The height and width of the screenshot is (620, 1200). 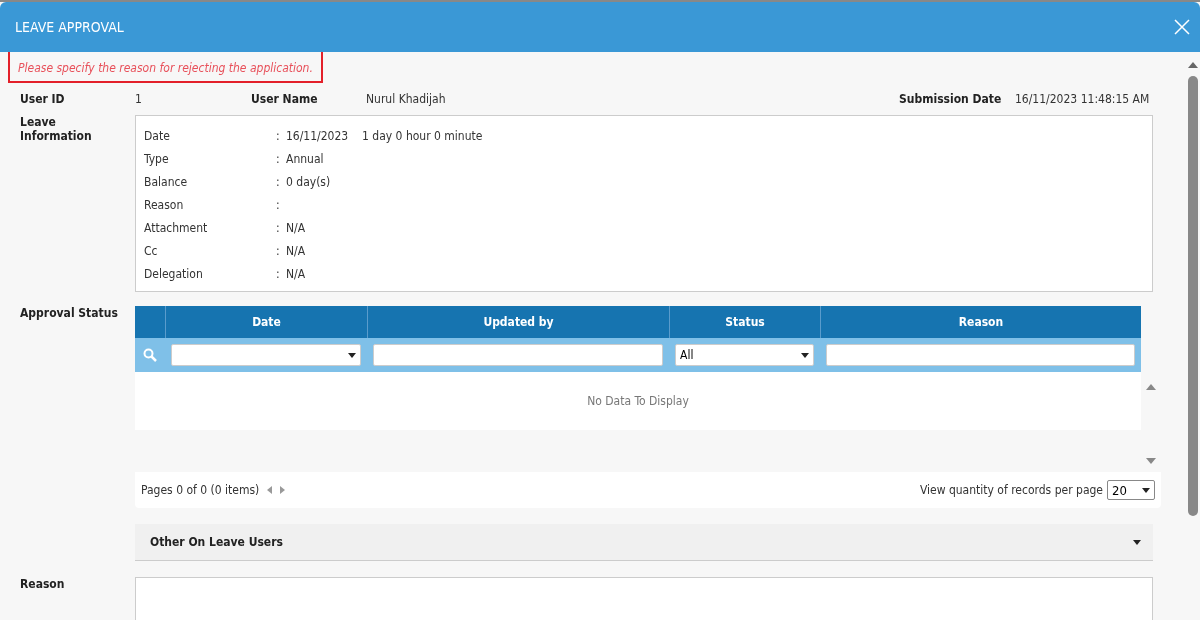 What do you see at coordinates (406, 99) in the screenshot?
I see `field-value: Nurul Khadijah` at bounding box center [406, 99].